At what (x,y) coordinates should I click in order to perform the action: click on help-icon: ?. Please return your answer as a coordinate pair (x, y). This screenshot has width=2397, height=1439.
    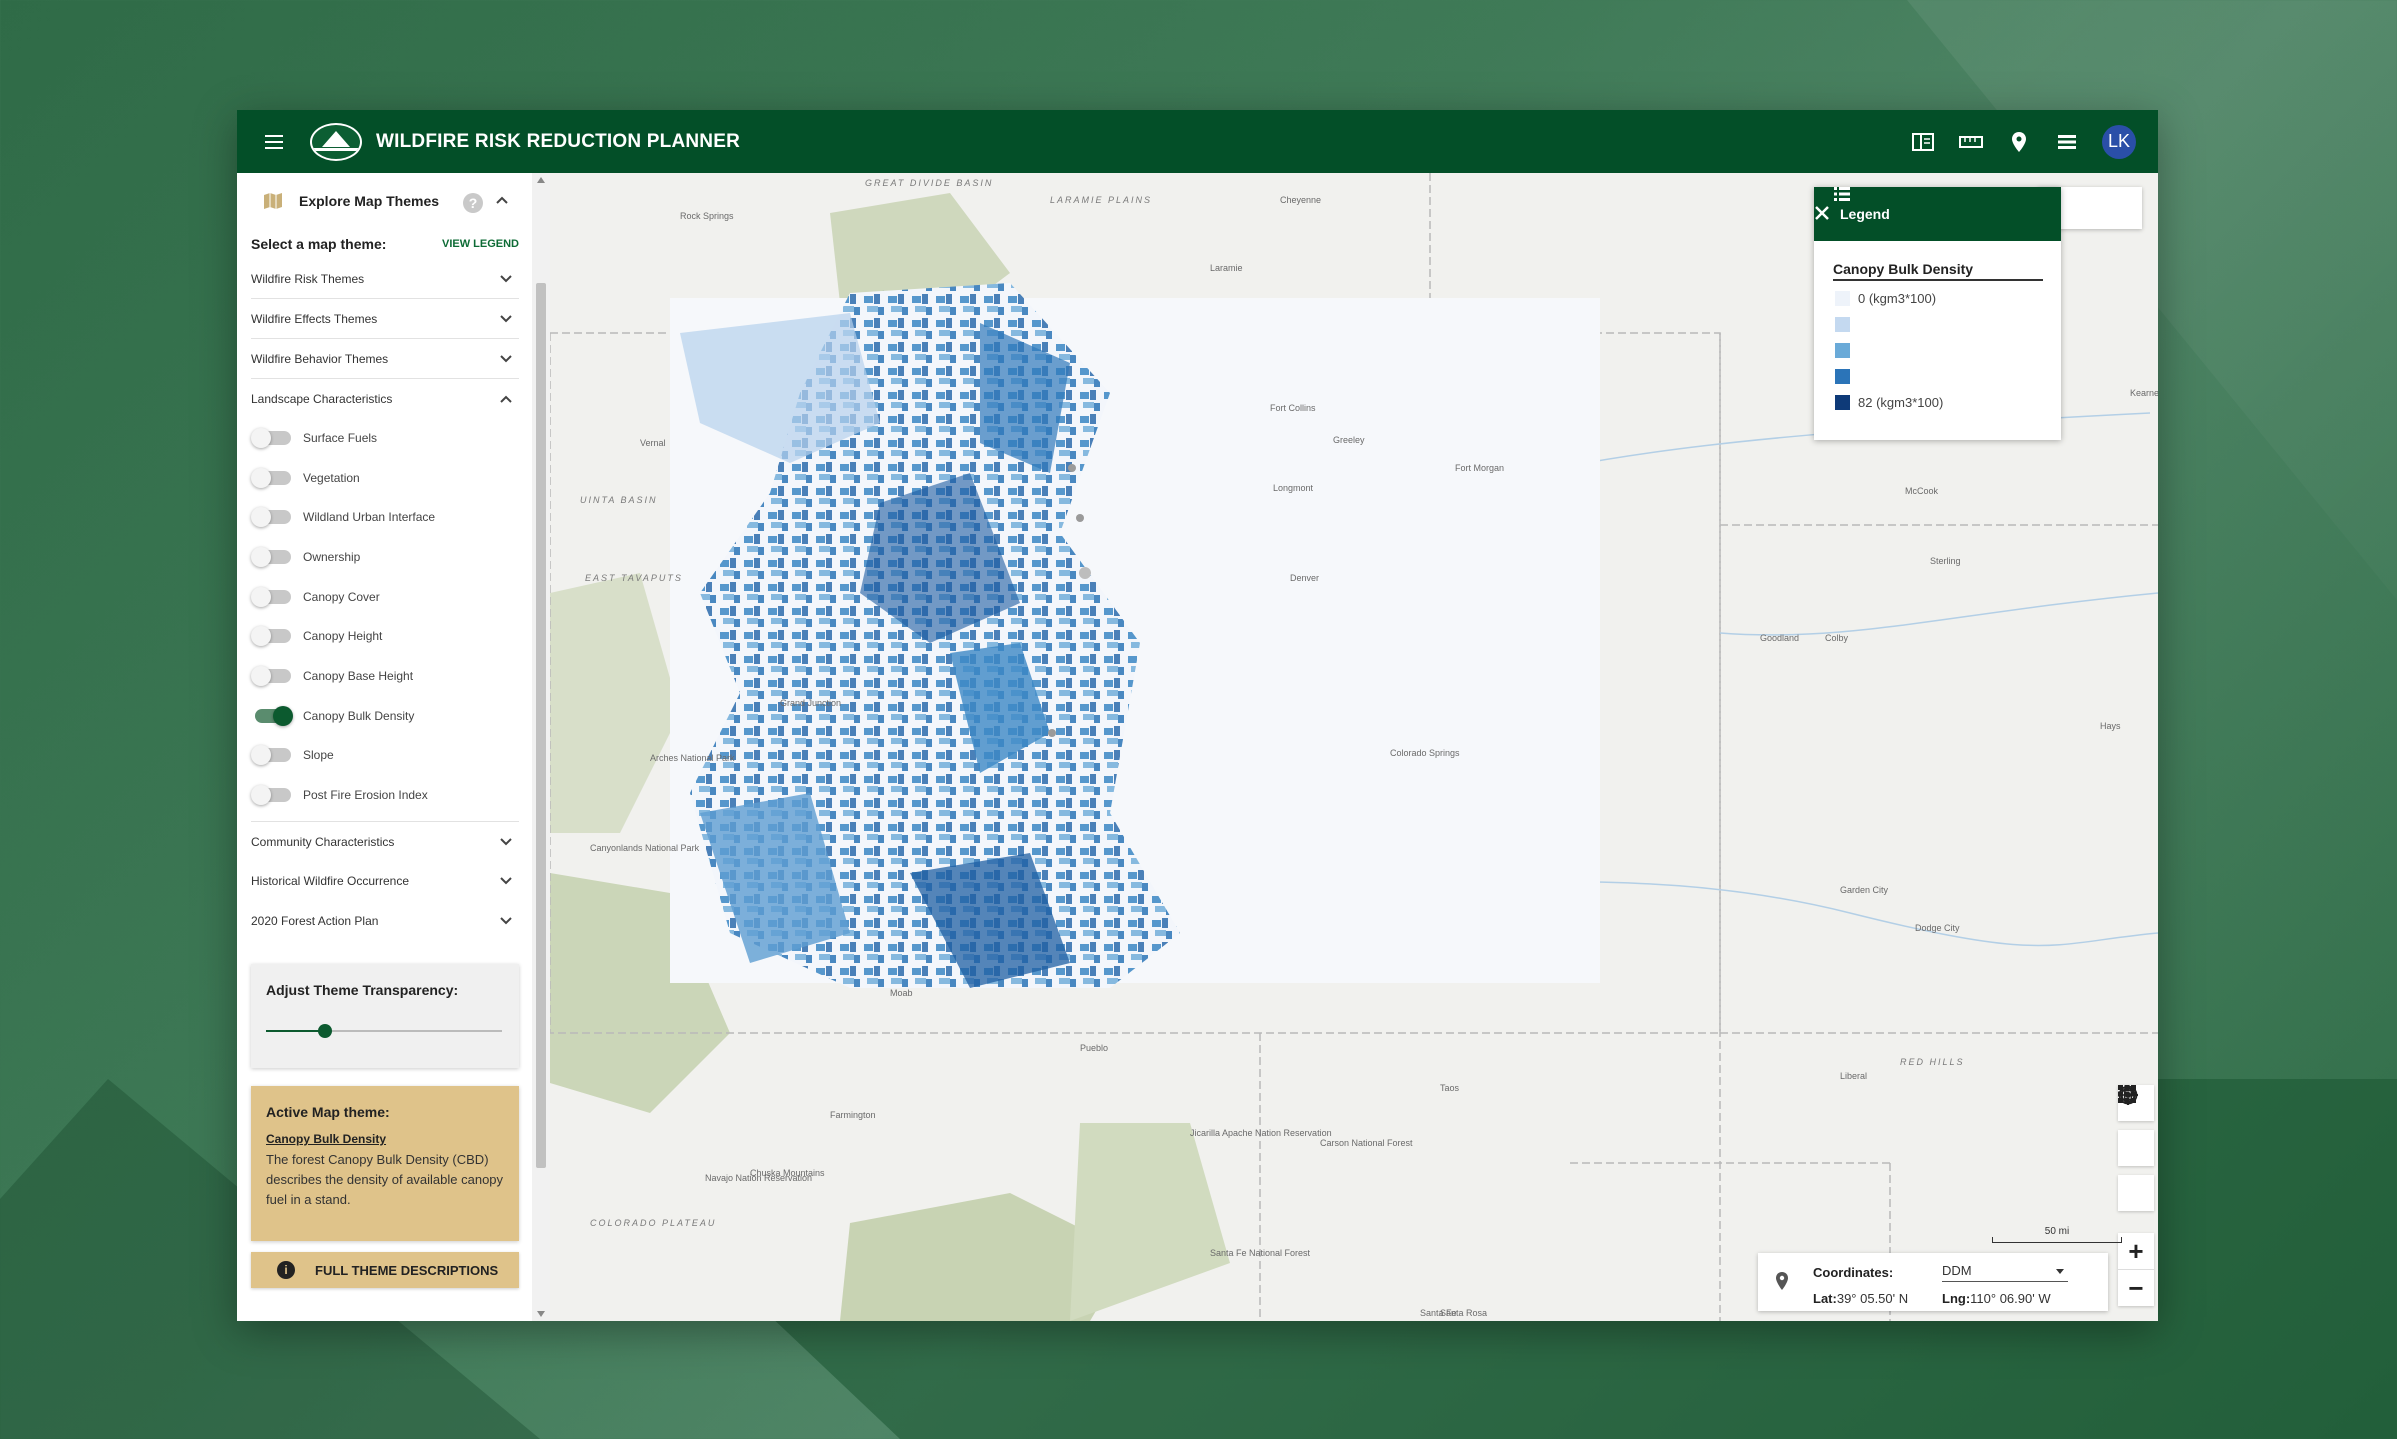
    Looking at the image, I should click on (473, 203).